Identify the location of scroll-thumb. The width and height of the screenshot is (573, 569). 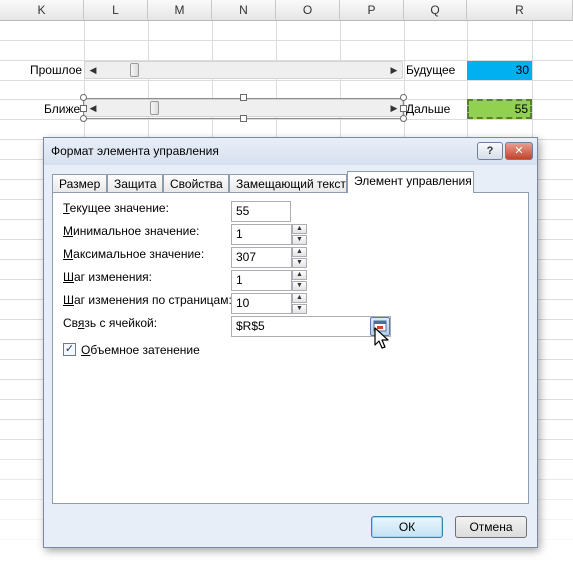
(134, 70).